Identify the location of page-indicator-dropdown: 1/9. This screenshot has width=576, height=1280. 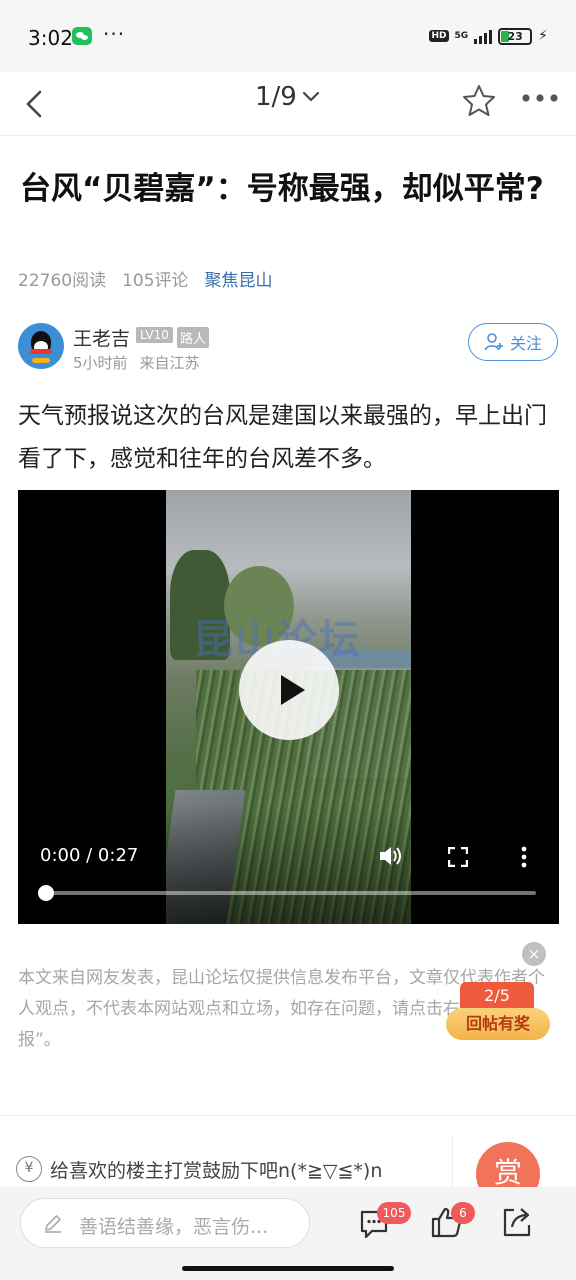
(288, 97).